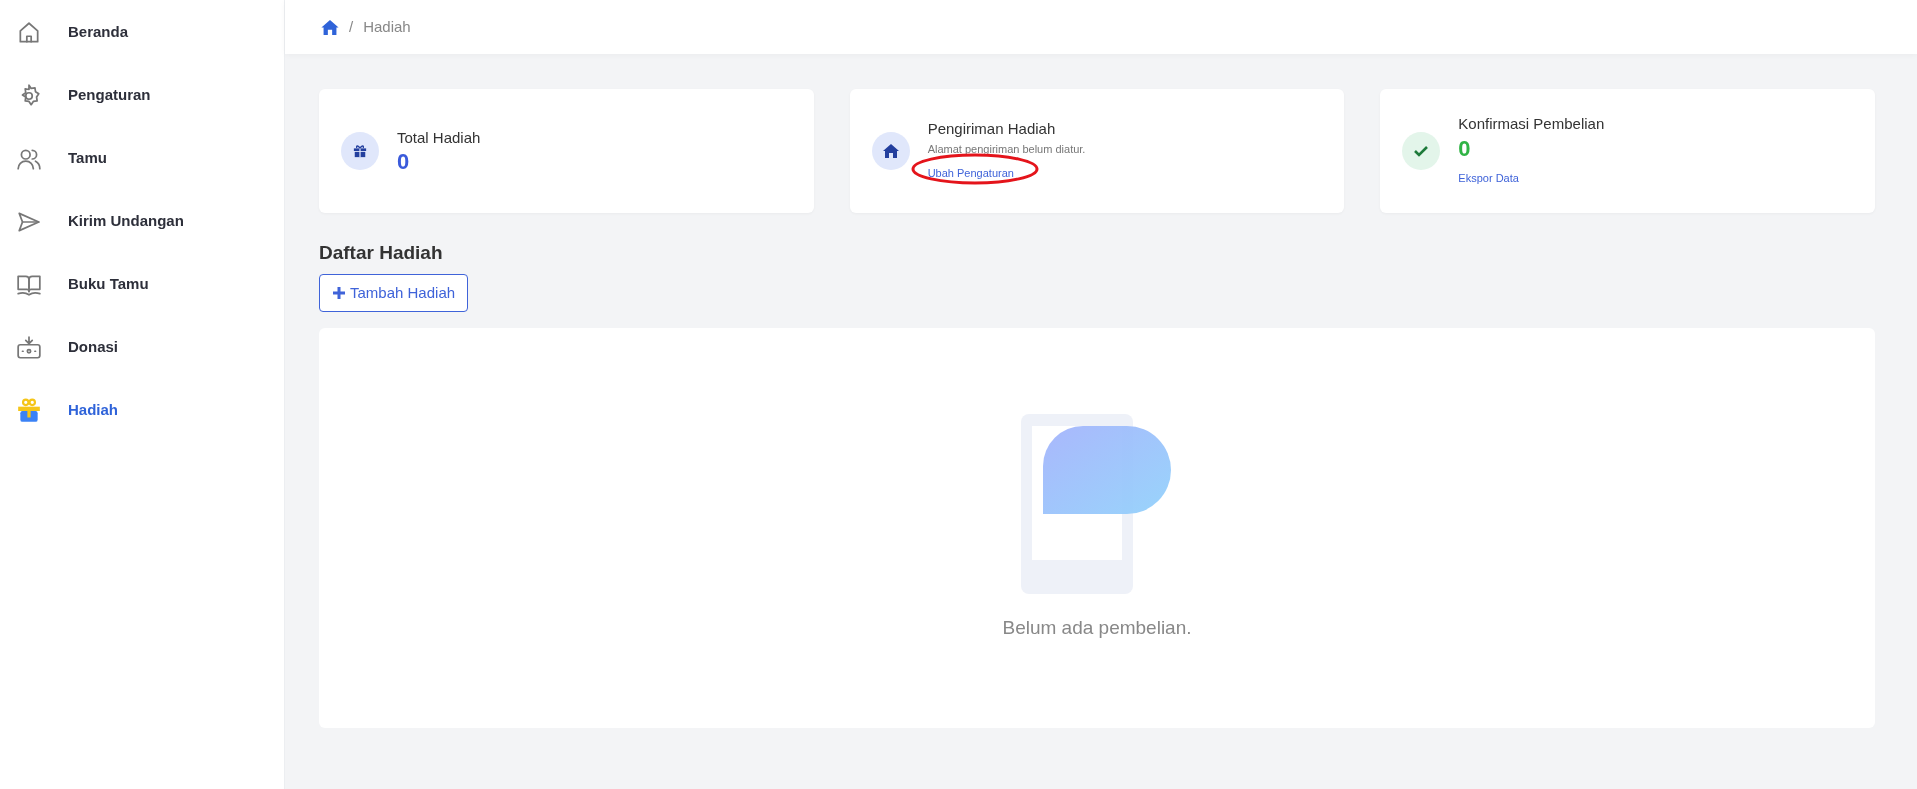  What do you see at coordinates (381, 253) in the screenshot?
I see `section-title: Daftar Hadiah` at bounding box center [381, 253].